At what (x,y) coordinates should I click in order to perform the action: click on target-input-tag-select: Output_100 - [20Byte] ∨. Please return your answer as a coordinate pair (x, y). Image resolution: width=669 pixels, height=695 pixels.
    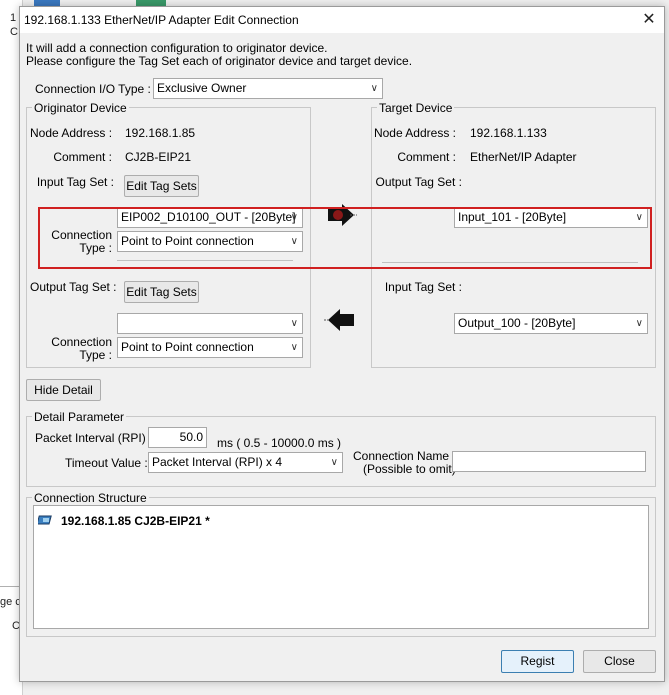
    Looking at the image, I should click on (551, 323).